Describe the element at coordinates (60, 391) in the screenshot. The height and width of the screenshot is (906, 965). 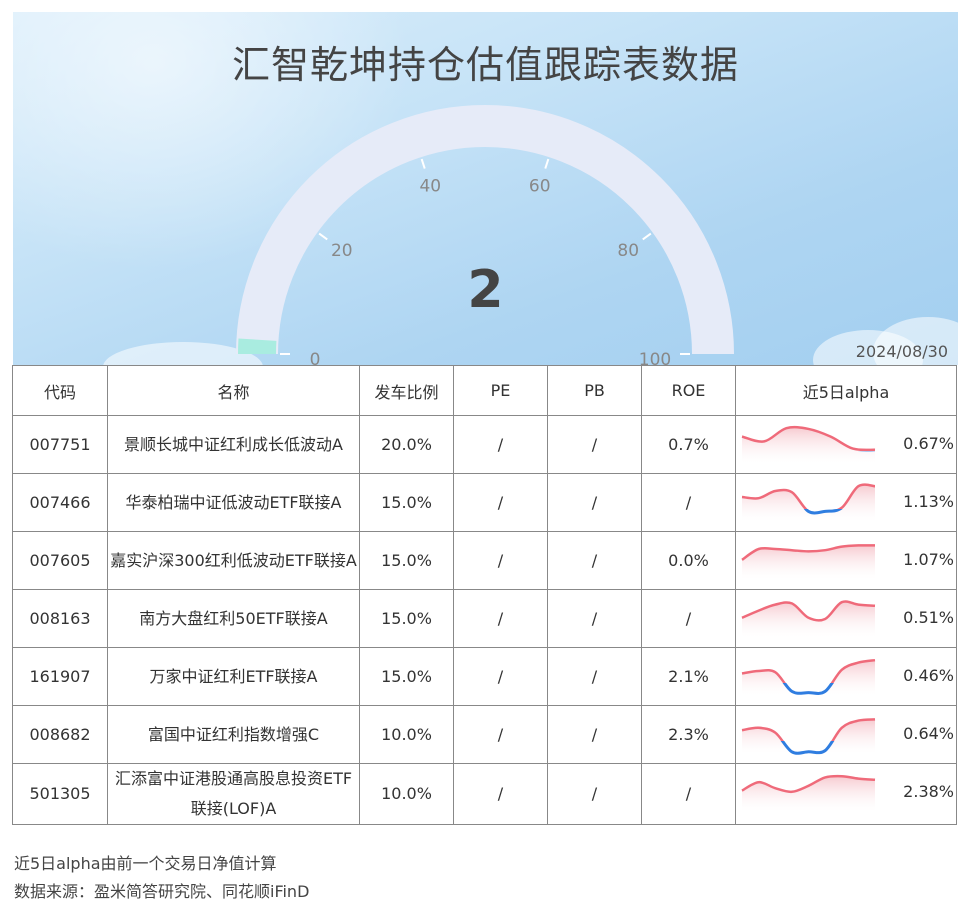
I see `header-code: 代码` at that location.